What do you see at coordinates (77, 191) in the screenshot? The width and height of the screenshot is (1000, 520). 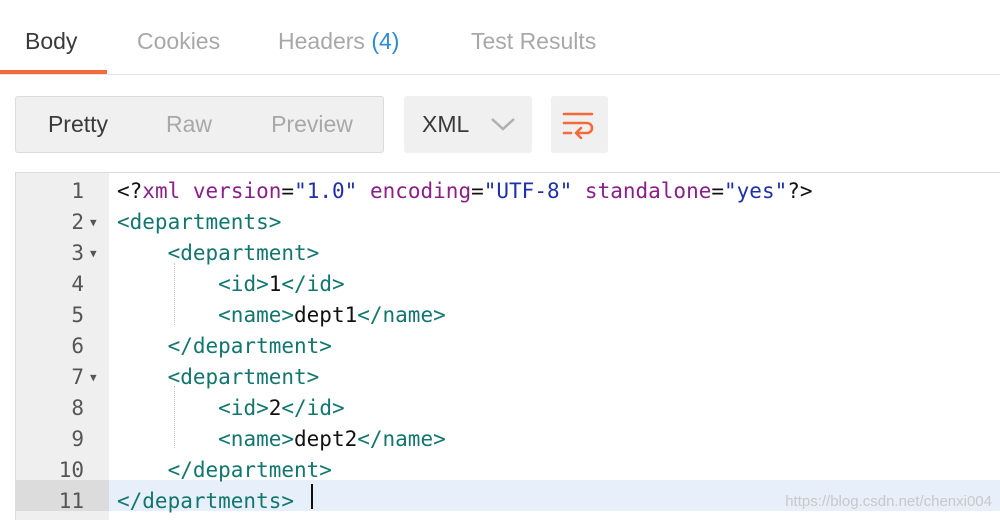 I see `line-number: 1` at bounding box center [77, 191].